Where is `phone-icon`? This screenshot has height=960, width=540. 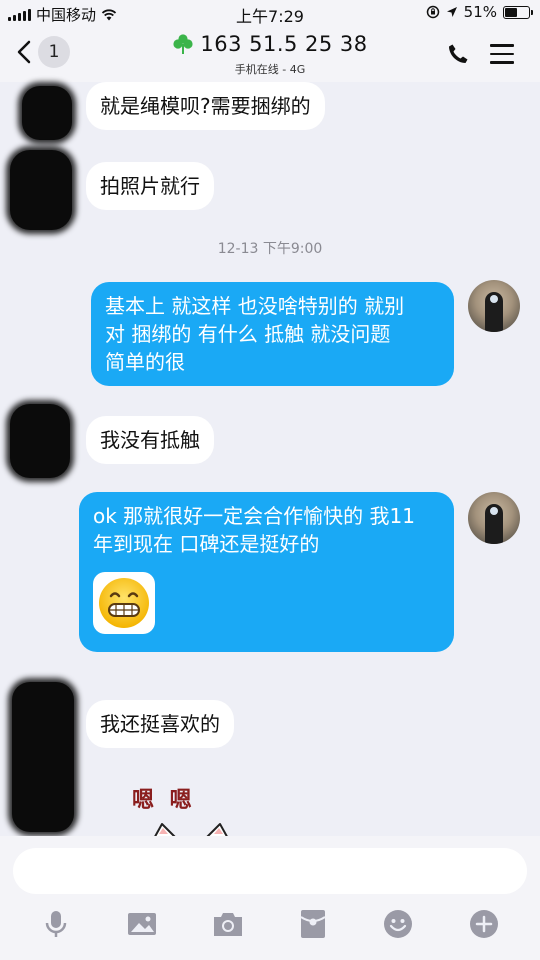 phone-icon is located at coordinates (458, 54).